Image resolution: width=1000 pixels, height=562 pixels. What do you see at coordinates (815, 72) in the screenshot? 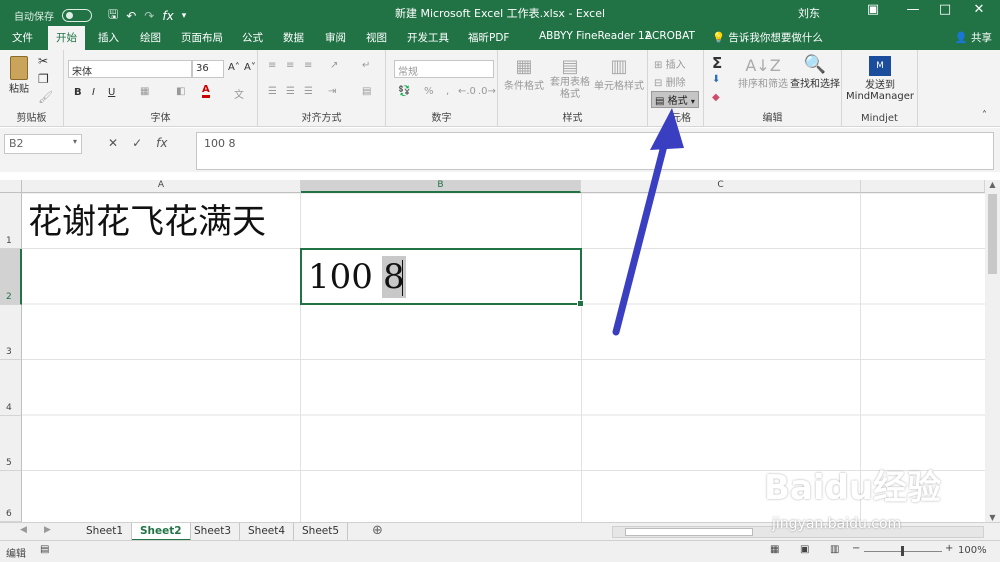
I see `find-select-button: 🔍 查找和选择` at bounding box center [815, 72].